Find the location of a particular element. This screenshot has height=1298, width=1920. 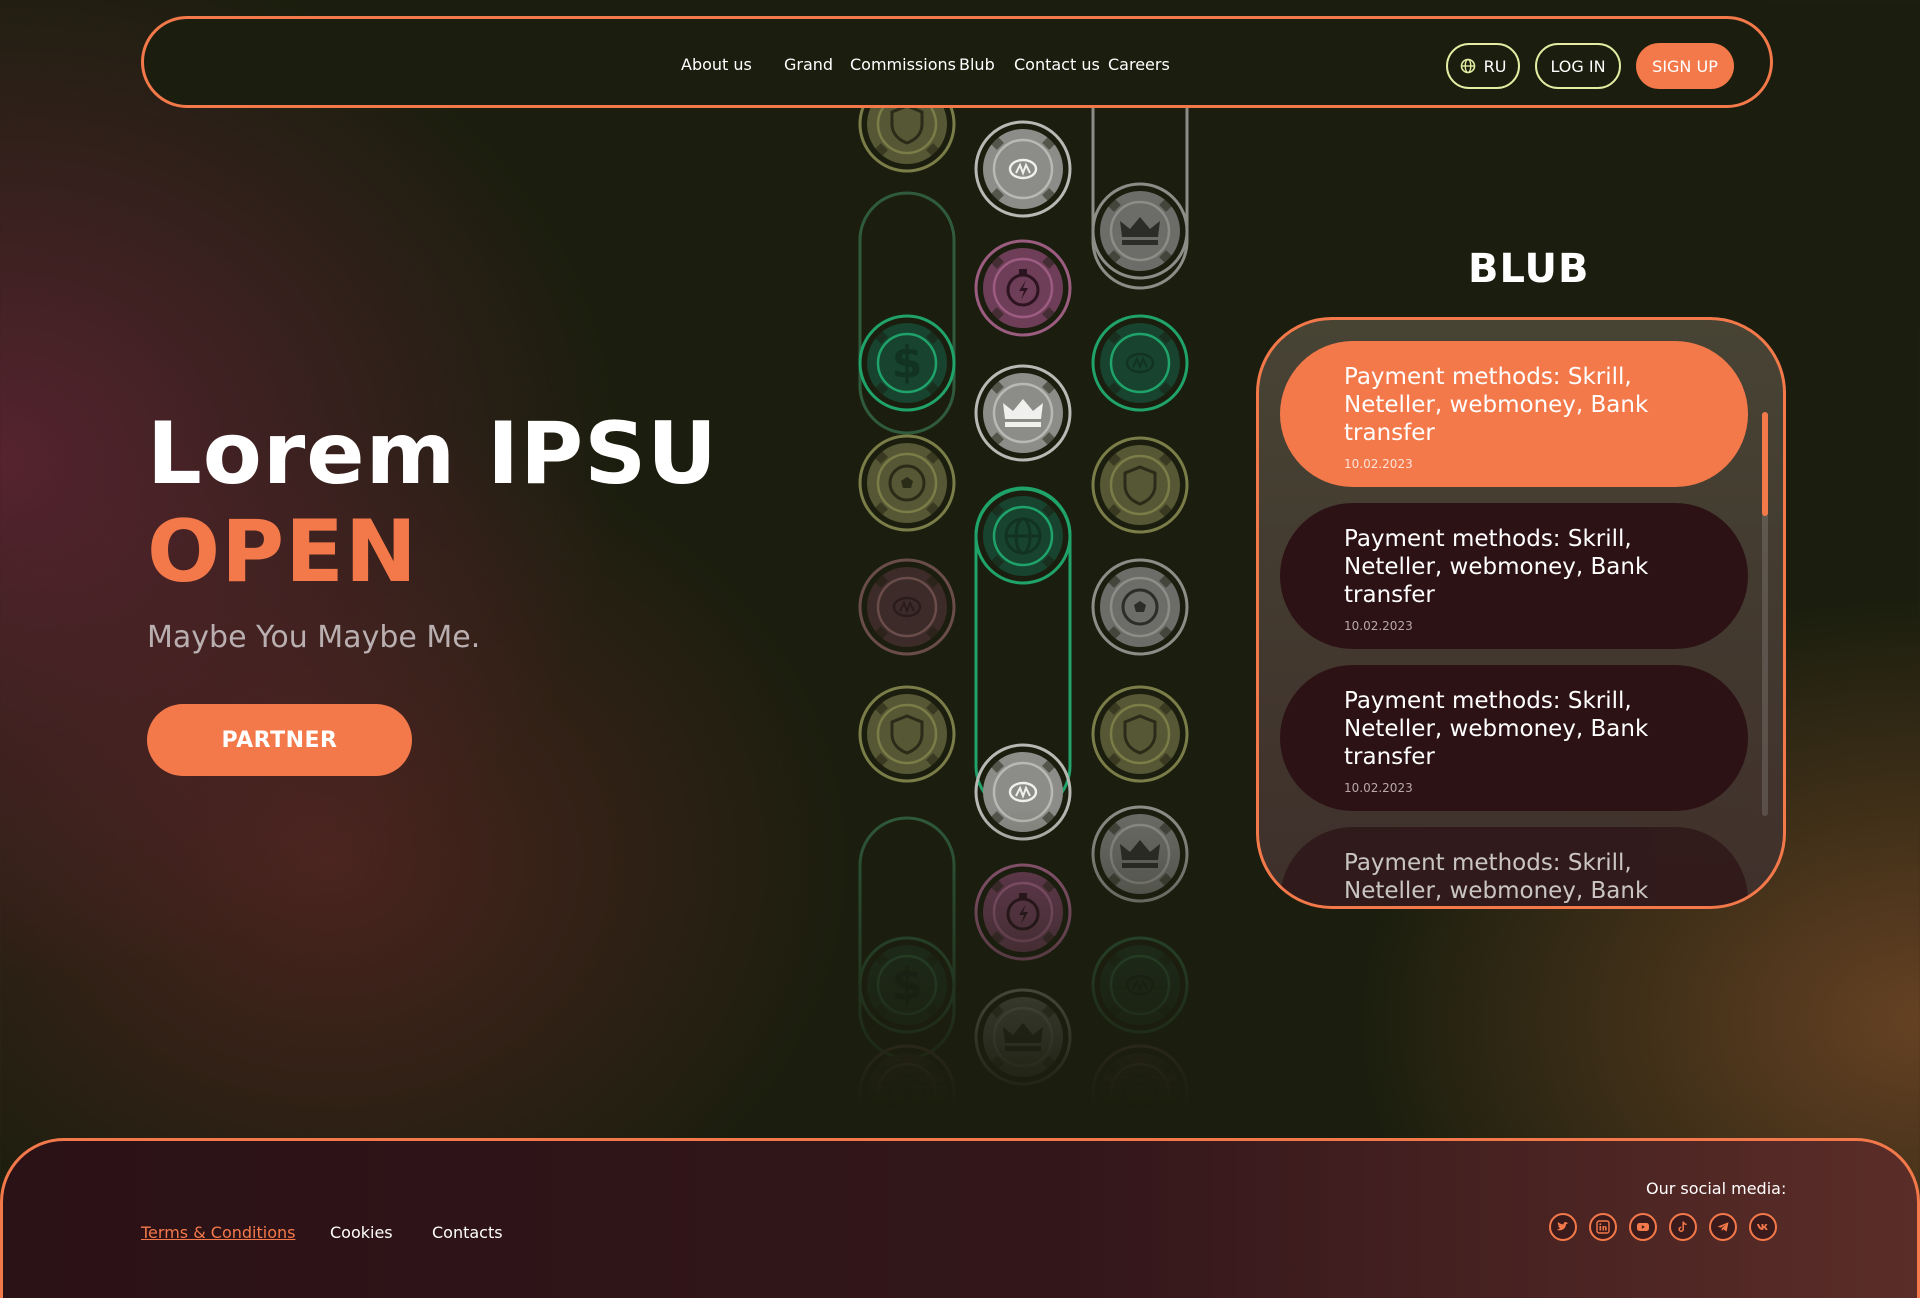

language-button: RU is located at coordinates (1483, 66).